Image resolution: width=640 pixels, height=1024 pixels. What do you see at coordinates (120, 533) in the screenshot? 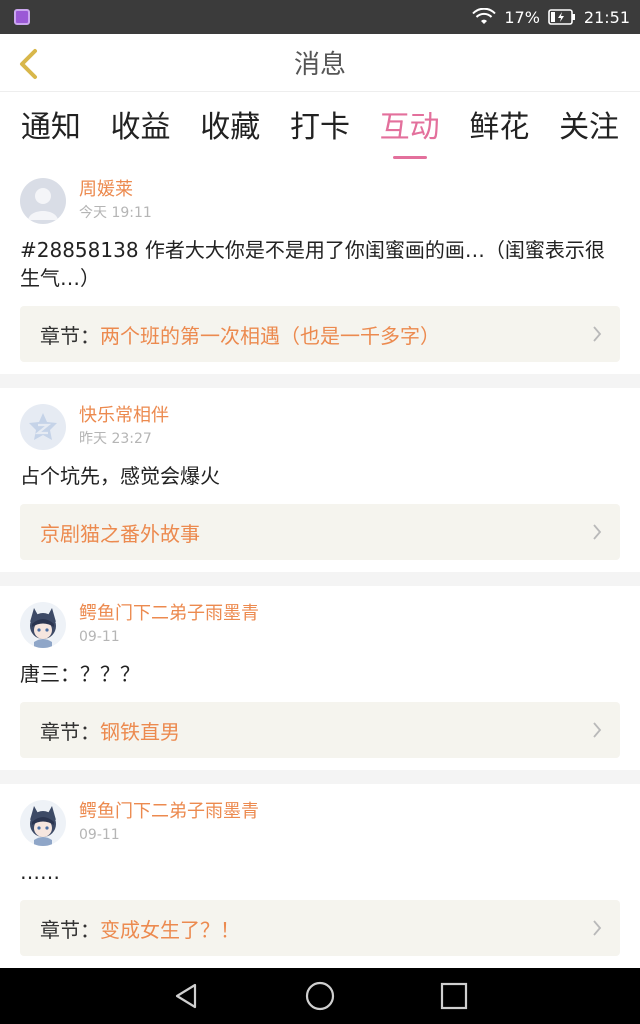
I see `chapter-title: 京剧猫之番外故事` at bounding box center [120, 533].